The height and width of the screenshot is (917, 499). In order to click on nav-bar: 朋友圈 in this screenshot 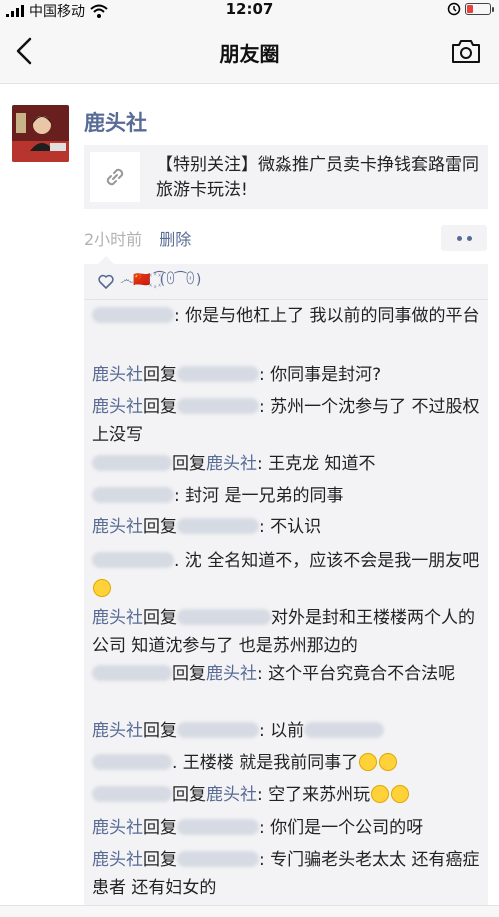, I will do `click(249, 52)`.